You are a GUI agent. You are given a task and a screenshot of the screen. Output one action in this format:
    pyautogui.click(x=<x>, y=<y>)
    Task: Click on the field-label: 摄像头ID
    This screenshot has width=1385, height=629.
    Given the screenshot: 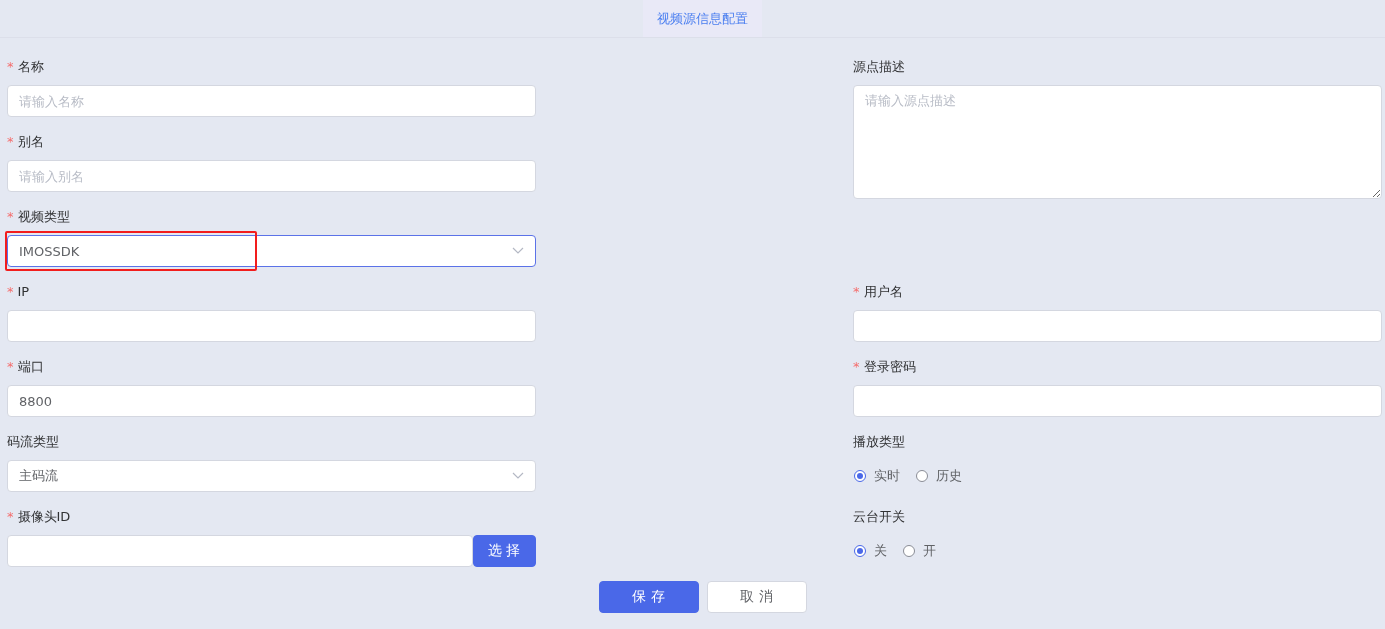 What is the action you would take?
    pyautogui.click(x=44, y=516)
    